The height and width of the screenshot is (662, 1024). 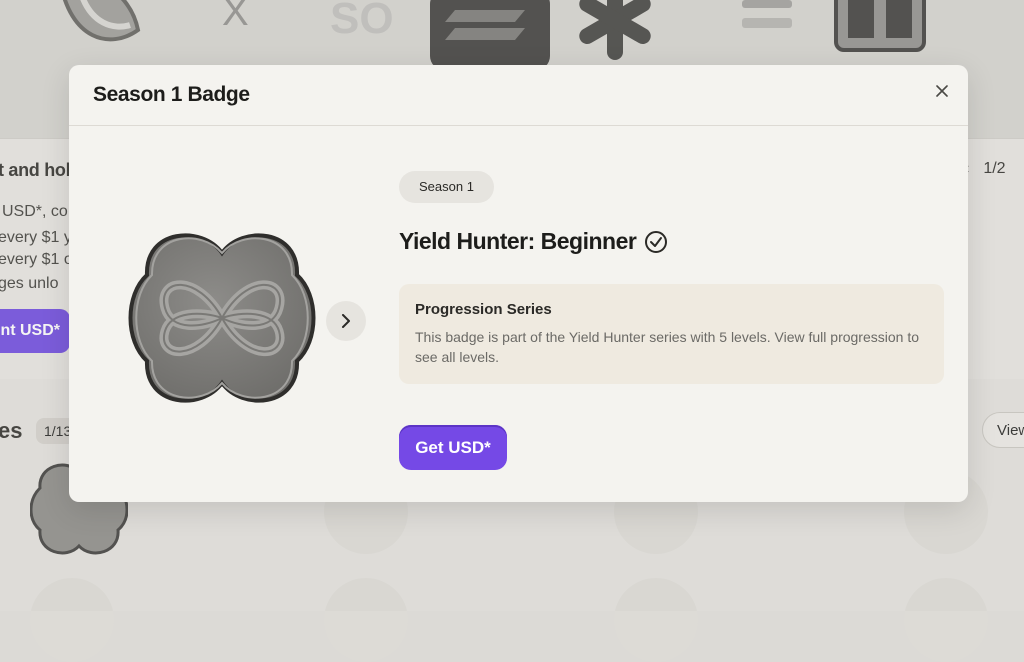 What do you see at coordinates (222, 318) in the screenshot?
I see `badge-image` at bounding box center [222, 318].